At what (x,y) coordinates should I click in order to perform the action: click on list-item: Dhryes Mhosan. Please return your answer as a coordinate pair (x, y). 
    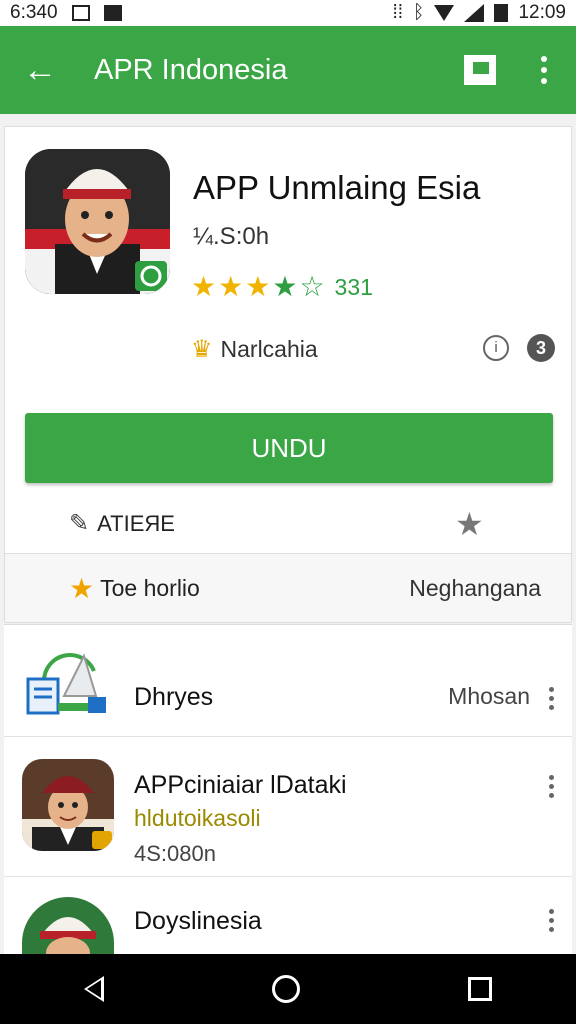
    Looking at the image, I should click on (288, 681).